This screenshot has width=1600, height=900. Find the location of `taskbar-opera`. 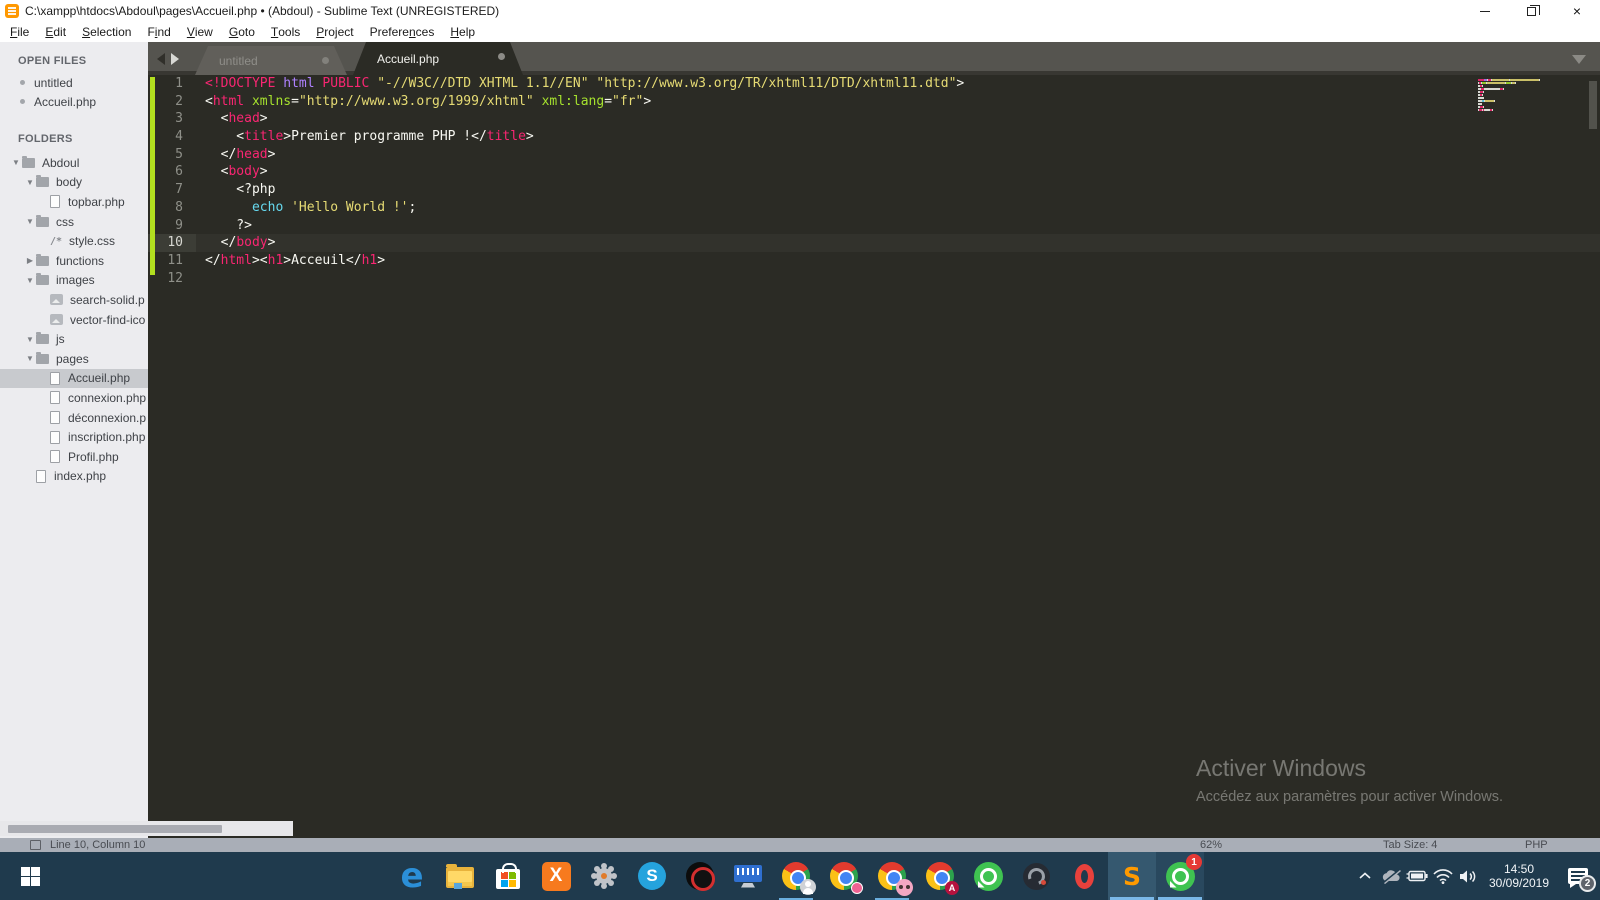

taskbar-opera is located at coordinates (1084, 876).